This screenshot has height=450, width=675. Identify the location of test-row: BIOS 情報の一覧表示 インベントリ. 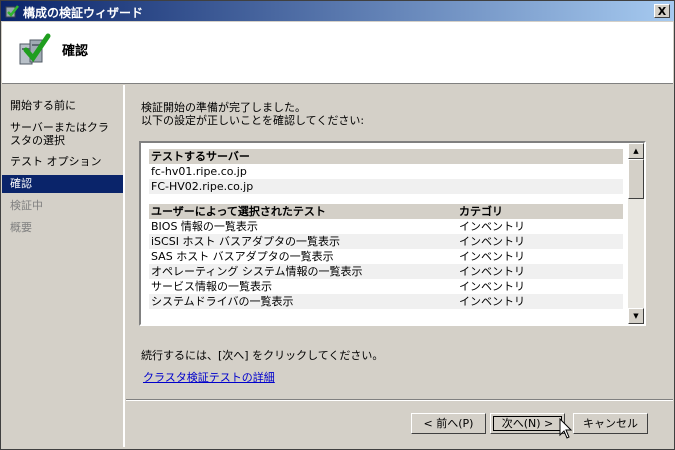
(386, 226).